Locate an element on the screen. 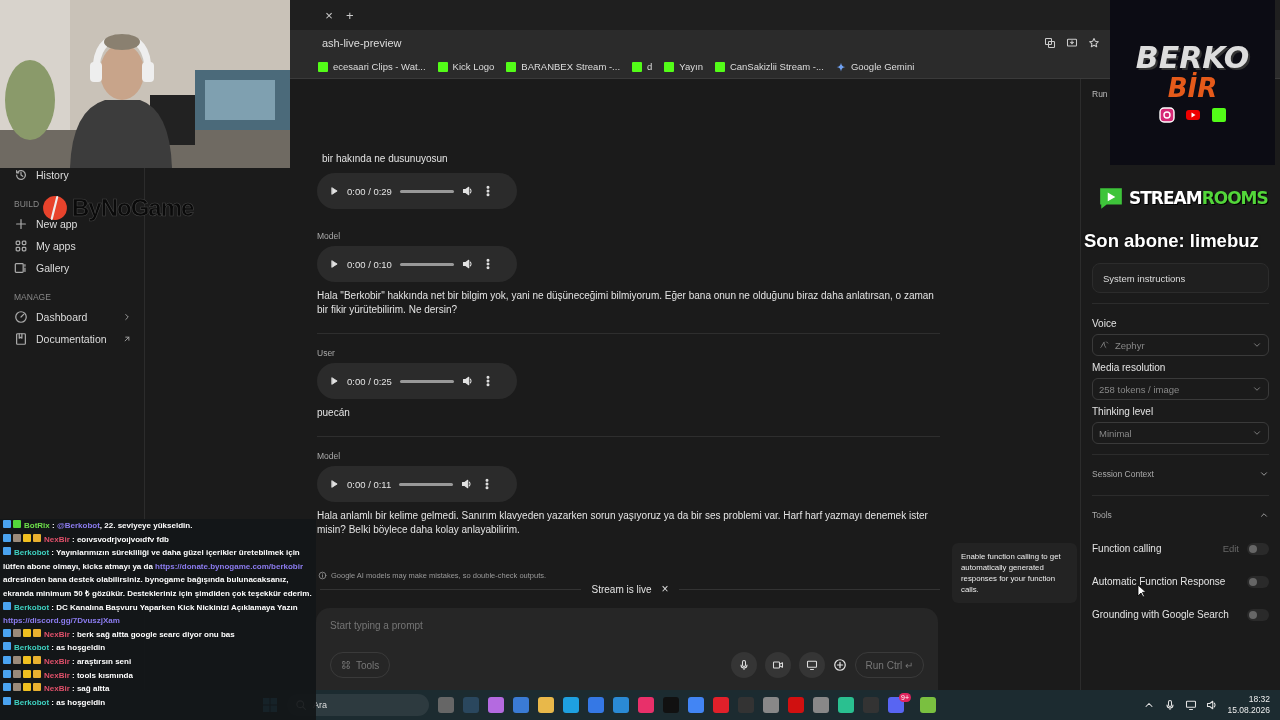  audio-player: 0:00 / 0:25 is located at coordinates (417, 381).